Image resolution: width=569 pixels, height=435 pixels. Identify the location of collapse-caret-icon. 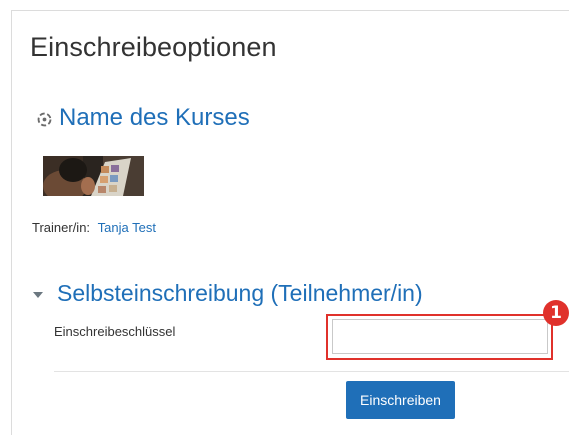
(38, 294).